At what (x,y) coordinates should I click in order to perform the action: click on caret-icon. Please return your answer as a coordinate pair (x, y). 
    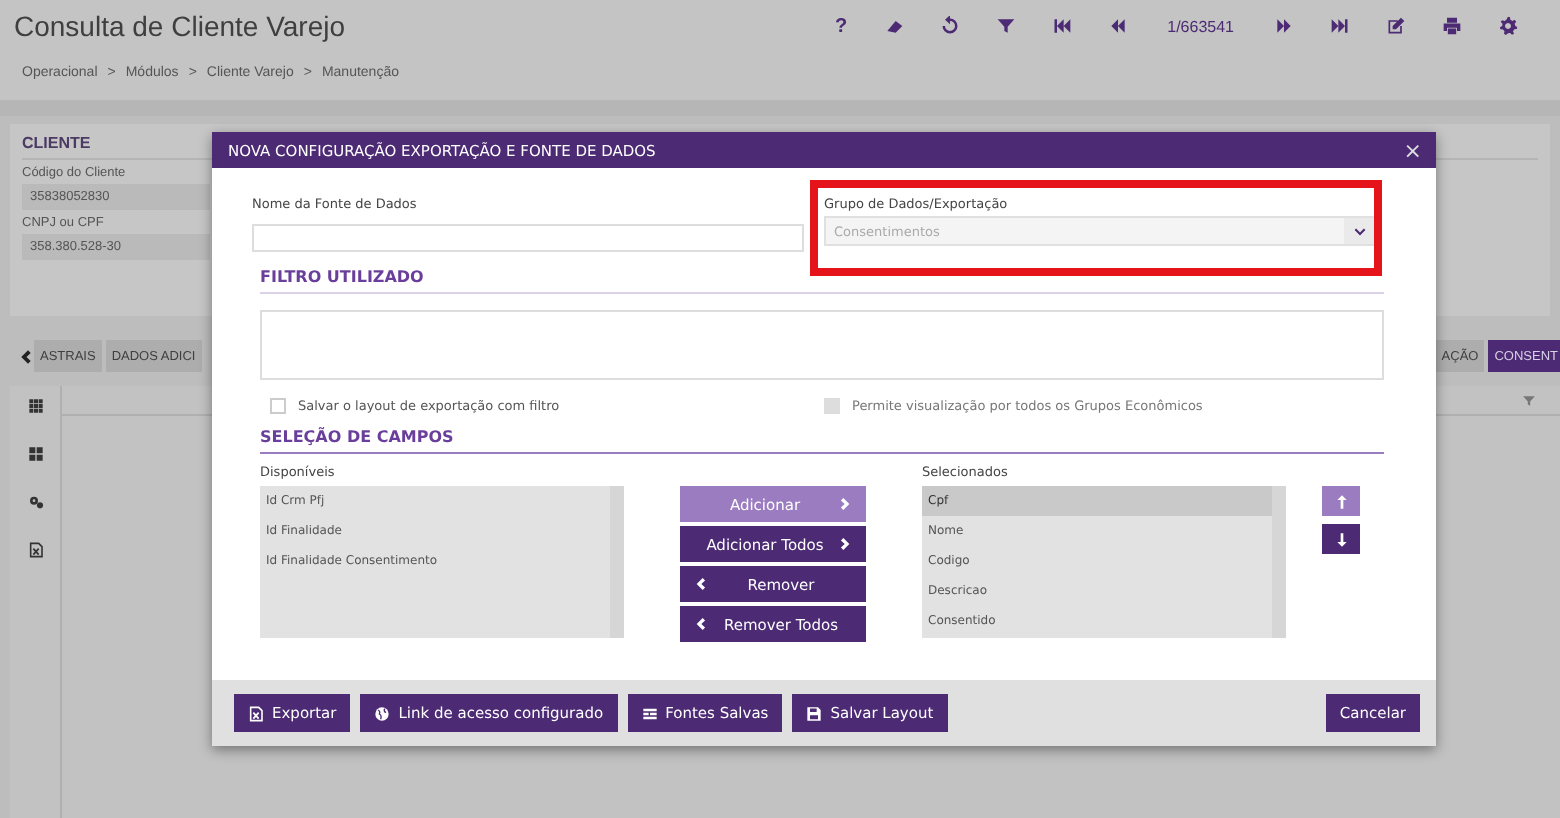
    Looking at the image, I should click on (1359, 231).